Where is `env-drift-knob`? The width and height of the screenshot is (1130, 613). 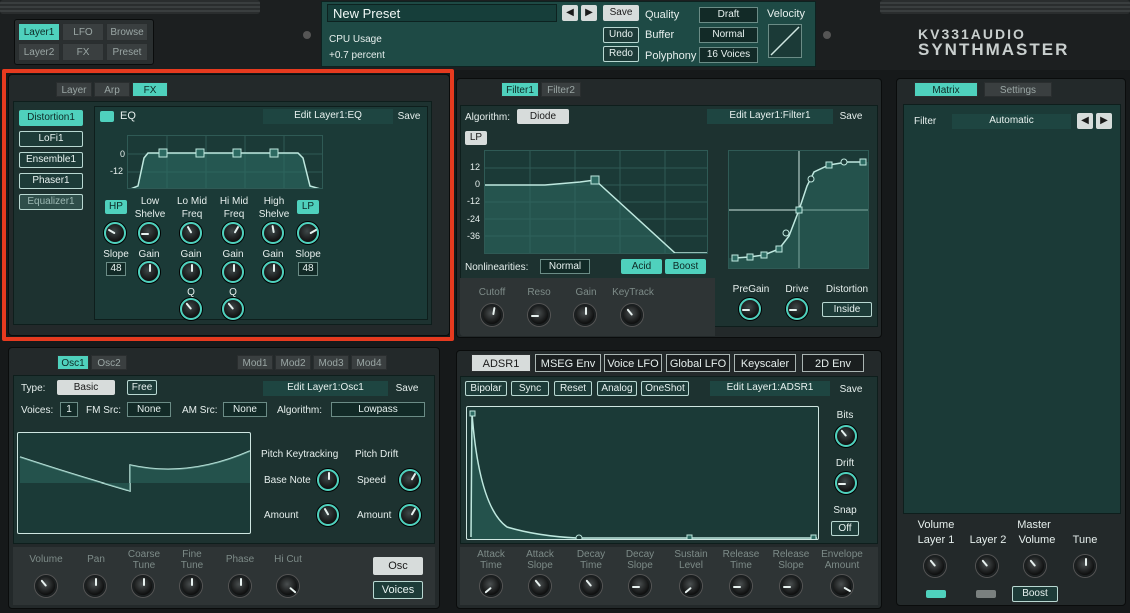
env-drift-knob is located at coordinates (846, 483).